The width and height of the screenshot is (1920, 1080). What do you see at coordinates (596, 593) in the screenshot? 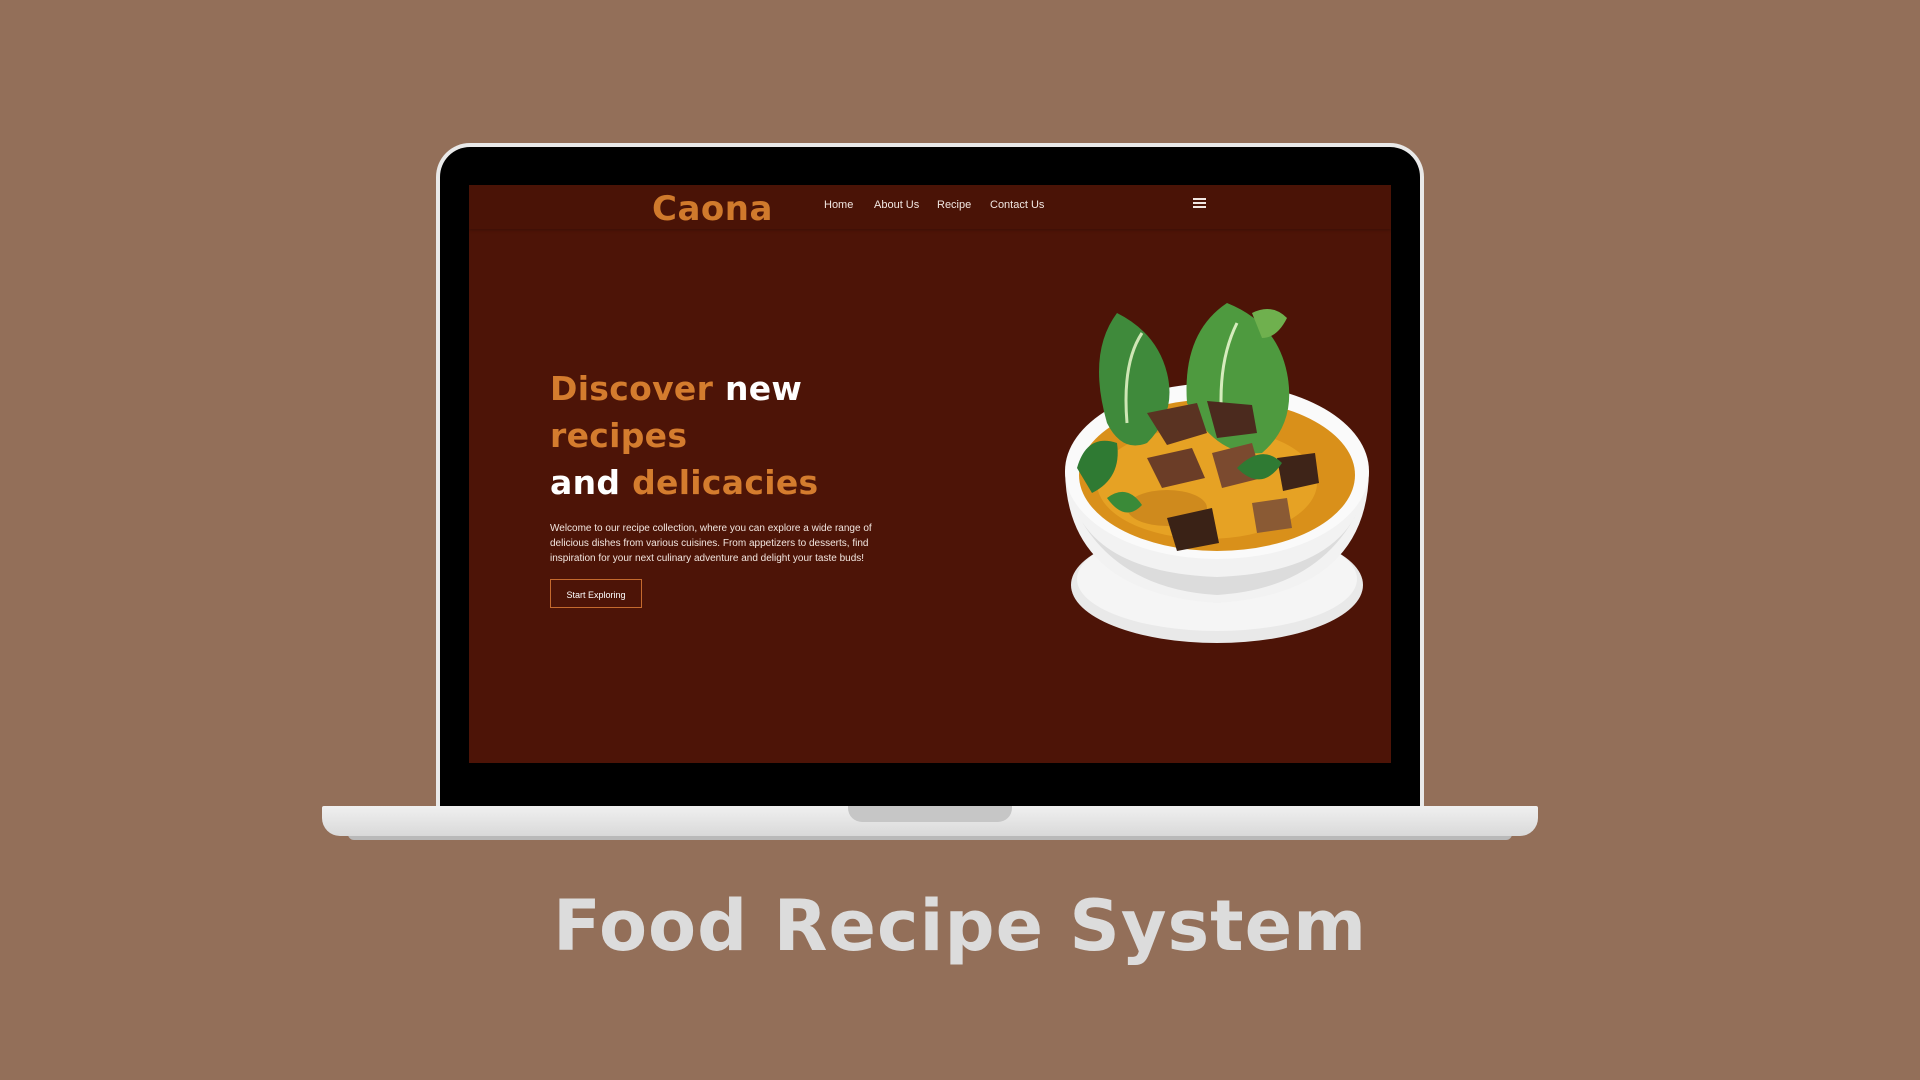
I see `start-exploring-button: Start Exploring` at bounding box center [596, 593].